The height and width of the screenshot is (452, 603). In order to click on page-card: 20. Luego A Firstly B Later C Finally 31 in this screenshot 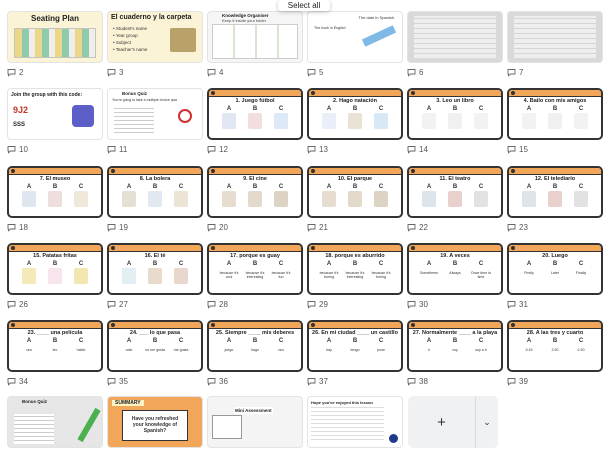, I will do `click(555, 279)`.